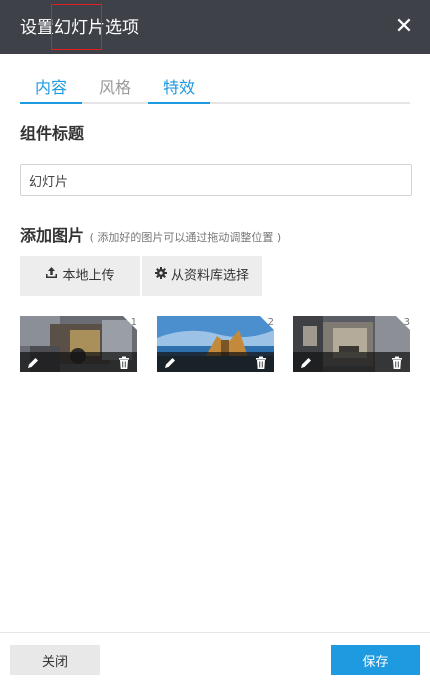 This screenshot has width=430, height=684. Describe the element at coordinates (215, 89) in the screenshot. I see `tab-bar: 内容 风格 特效` at that location.